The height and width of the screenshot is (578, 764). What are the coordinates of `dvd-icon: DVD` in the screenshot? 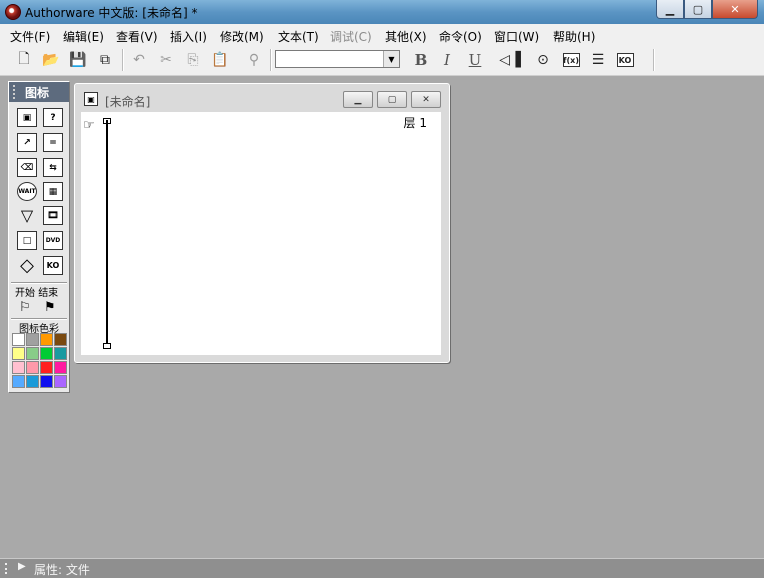 It's located at (53, 240).